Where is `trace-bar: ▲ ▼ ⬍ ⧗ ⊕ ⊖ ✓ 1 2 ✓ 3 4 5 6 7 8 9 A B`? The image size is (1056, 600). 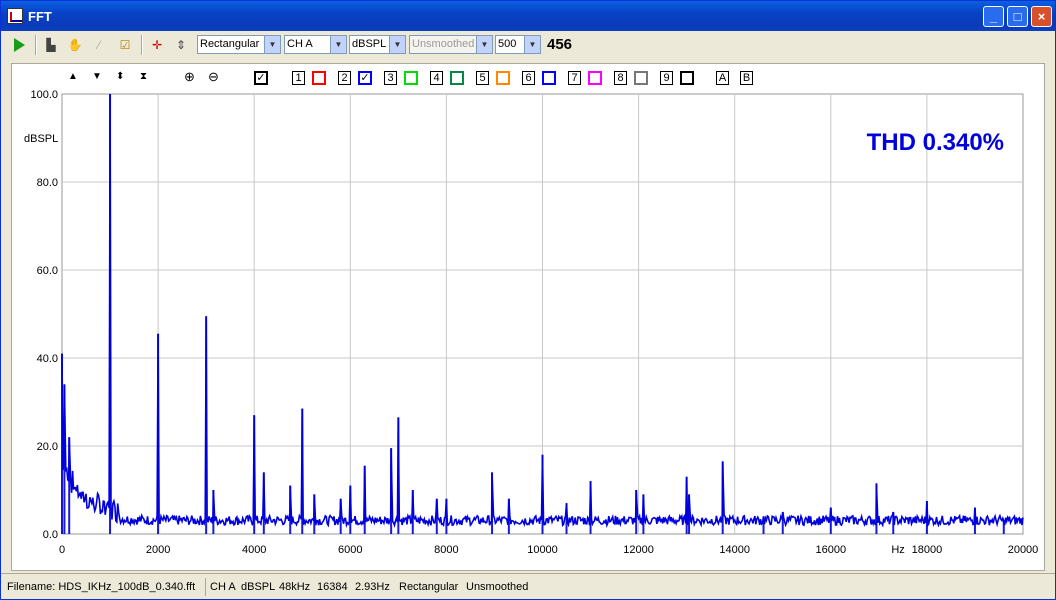 trace-bar: ▲ ▼ ⬍ ⧗ ⊕ ⊖ ✓ 1 2 ✓ 3 4 5 6 7 8 9 A B is located at coordinates (528, 77).